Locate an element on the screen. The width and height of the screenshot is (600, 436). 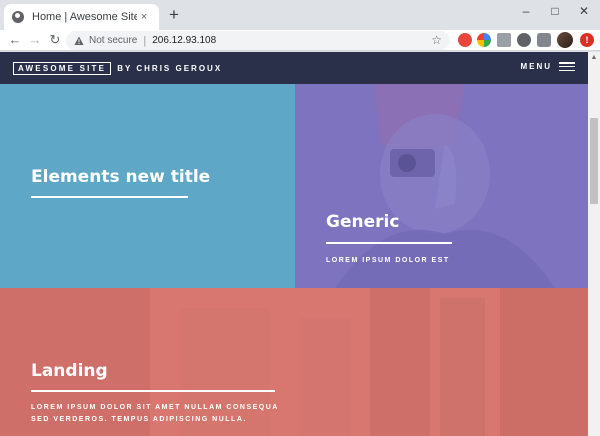
site-byline: BY CHRIS GEROUX is located at coordinates (170, 68).